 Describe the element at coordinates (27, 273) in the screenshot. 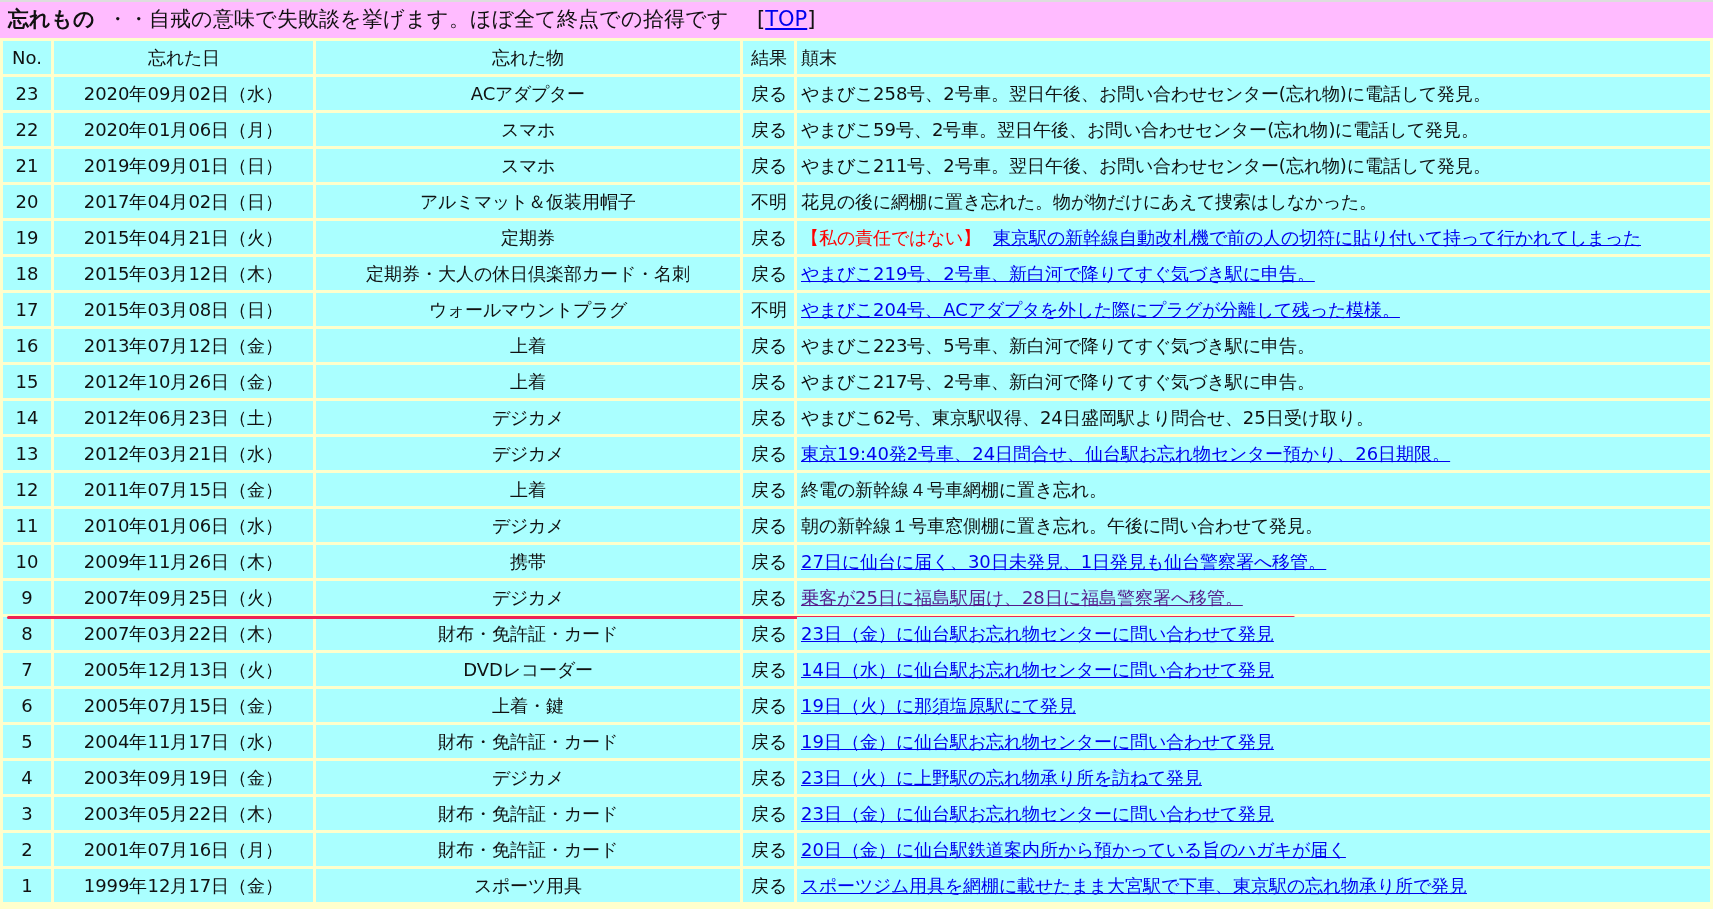

I see `number-cell: 18` at that location.